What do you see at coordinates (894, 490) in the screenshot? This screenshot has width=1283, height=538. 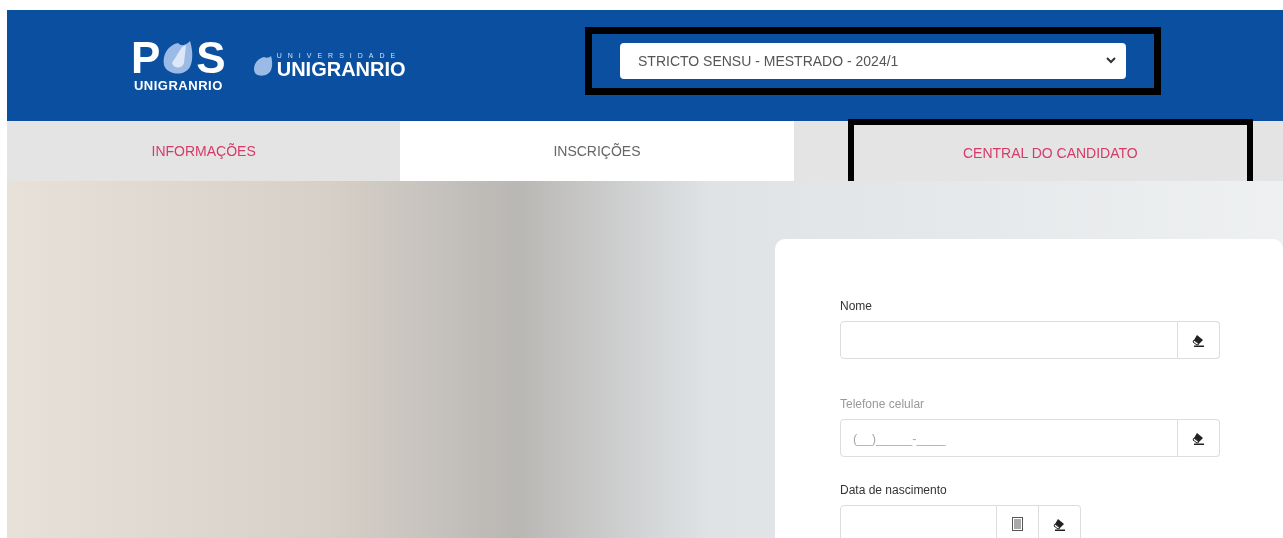 I see `field-label: Data de nascimento` at bounding box center [894, 490].